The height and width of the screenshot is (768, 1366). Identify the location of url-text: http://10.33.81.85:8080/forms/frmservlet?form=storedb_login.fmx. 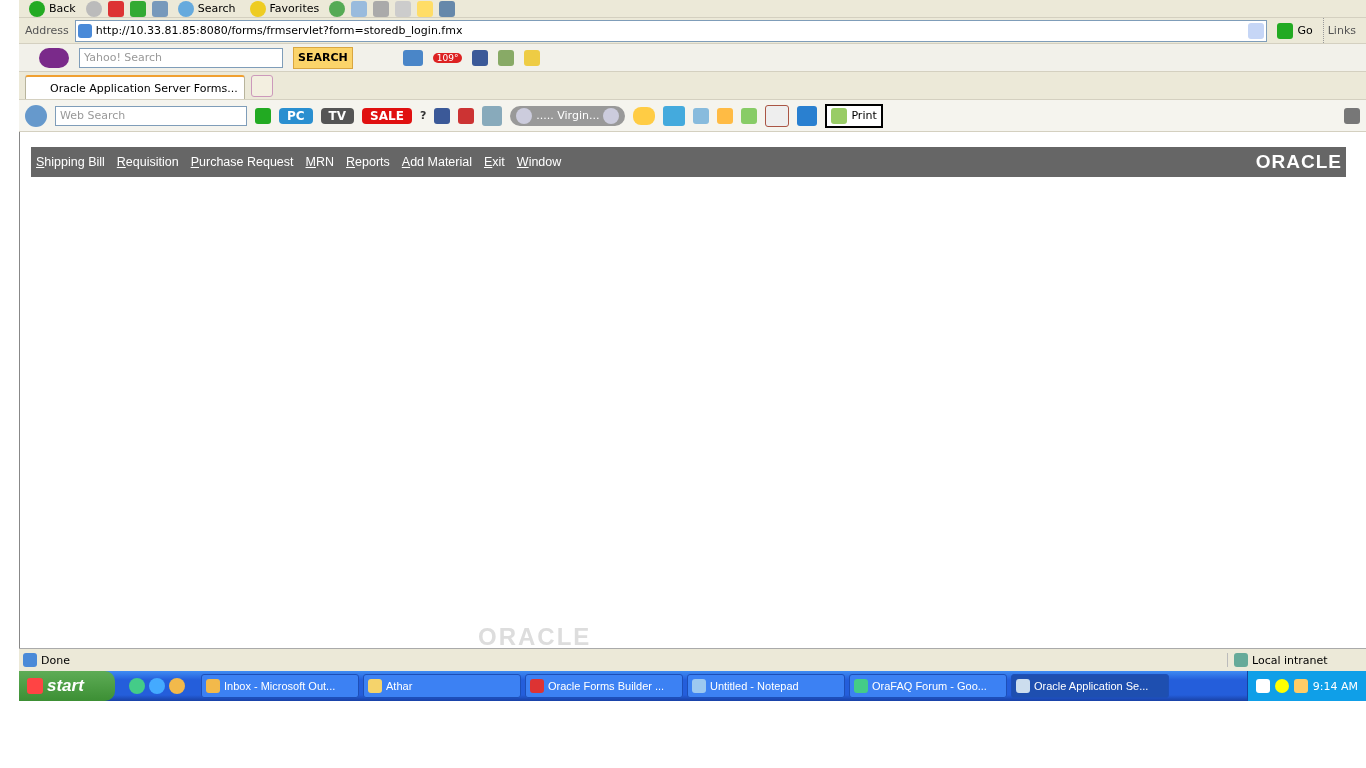
(279, 30).